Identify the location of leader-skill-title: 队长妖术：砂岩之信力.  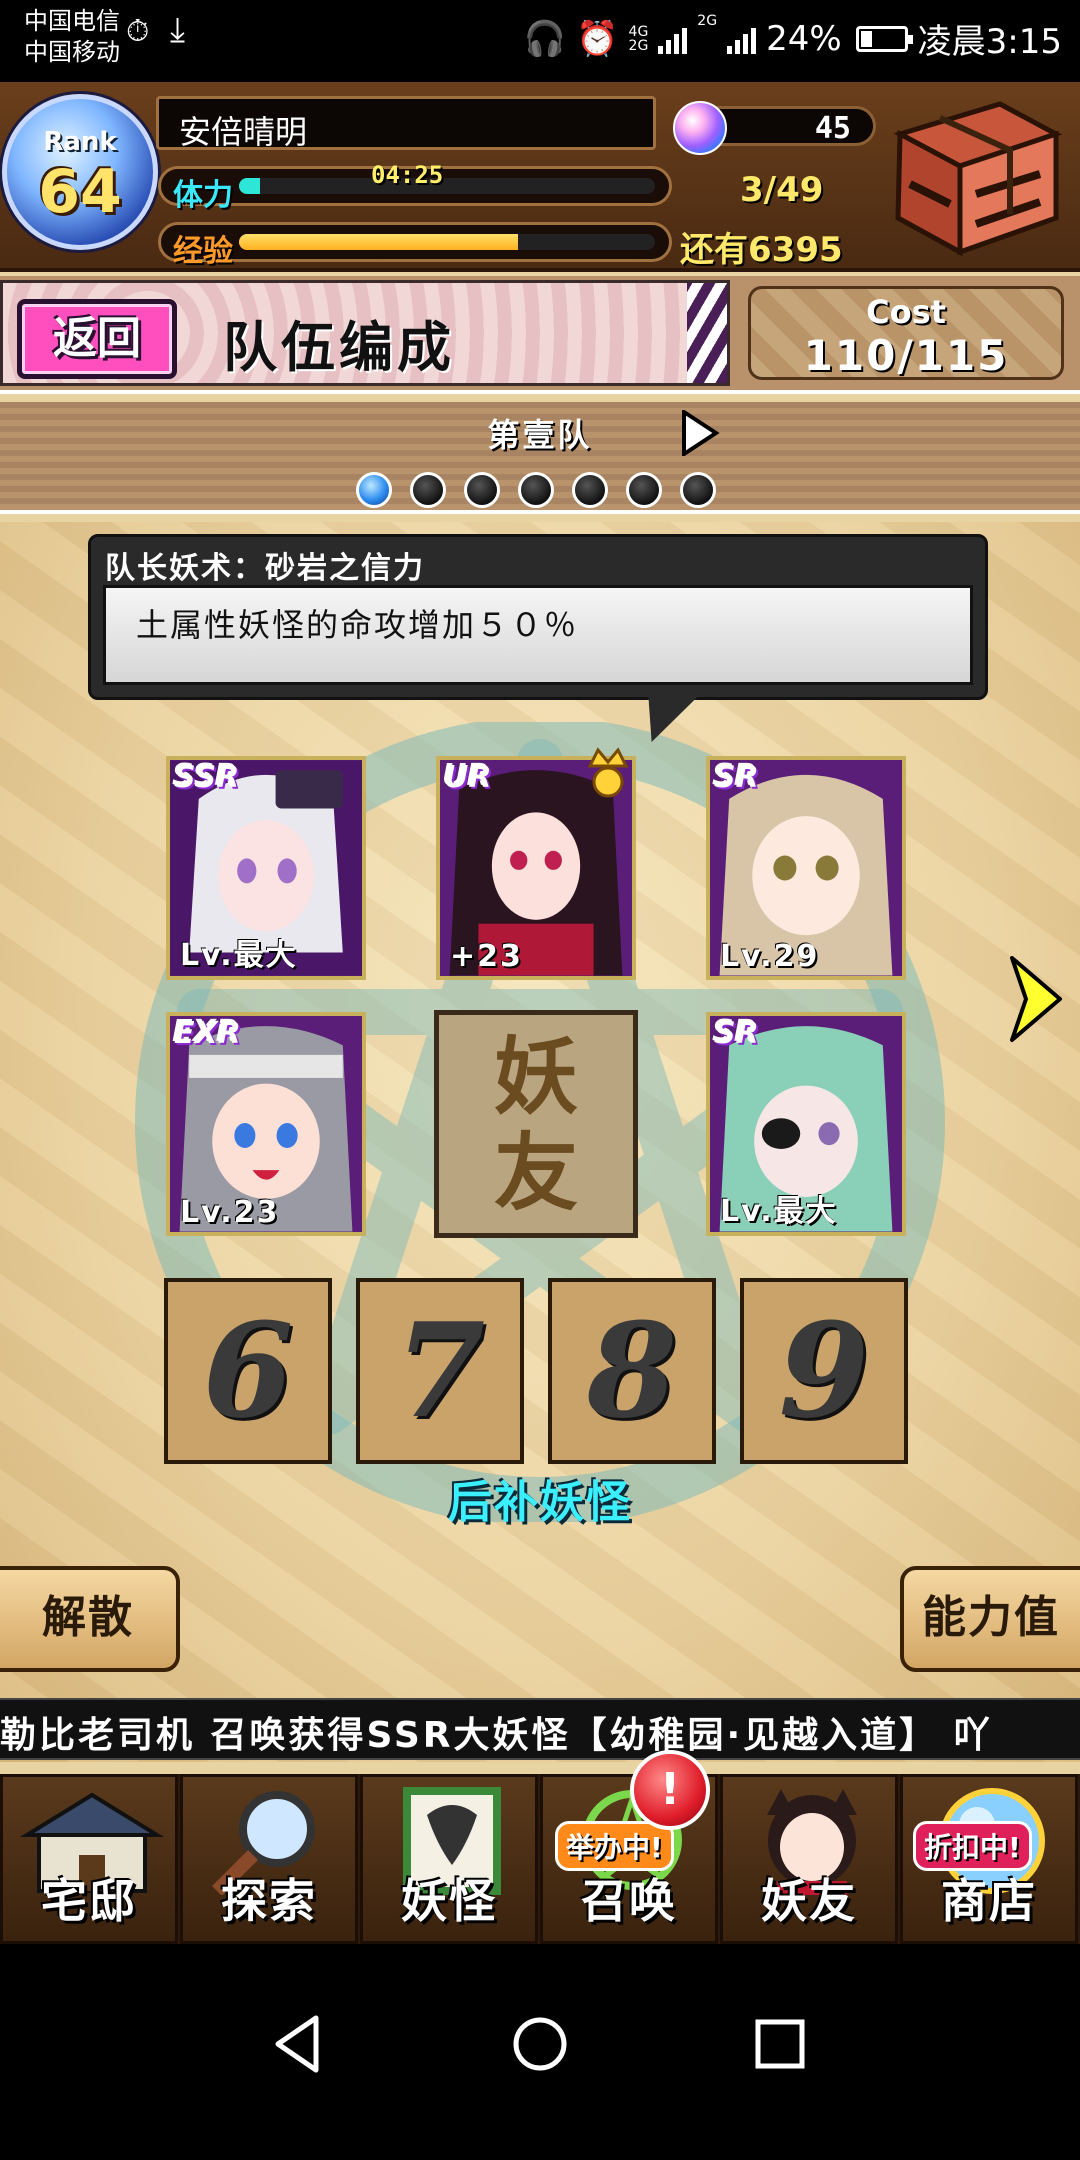
(265, 568).